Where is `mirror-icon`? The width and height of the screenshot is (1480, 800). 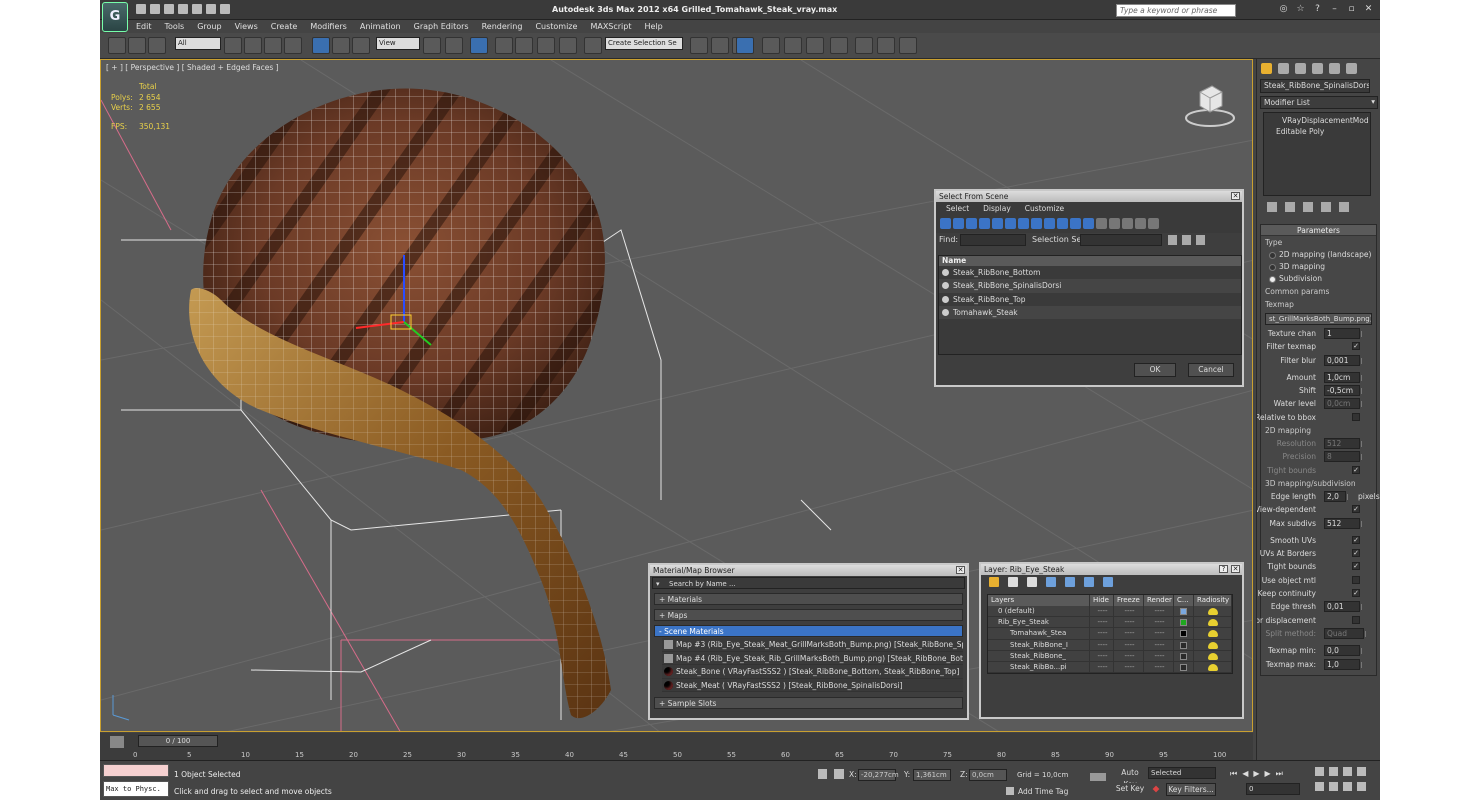 mirror-icon is located at coordinates (699, 45).